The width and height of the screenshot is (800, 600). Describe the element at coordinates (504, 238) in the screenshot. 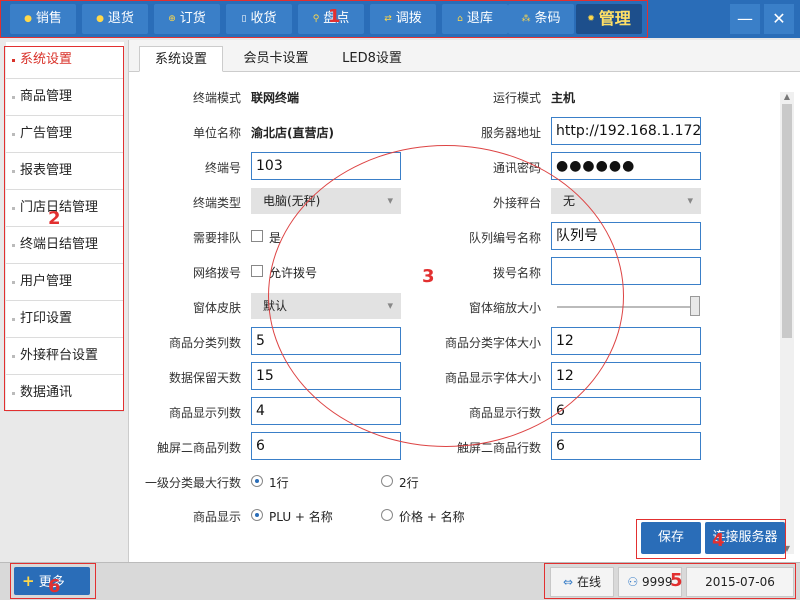

I see `queue-name-label: 队列编号名称` at that location.